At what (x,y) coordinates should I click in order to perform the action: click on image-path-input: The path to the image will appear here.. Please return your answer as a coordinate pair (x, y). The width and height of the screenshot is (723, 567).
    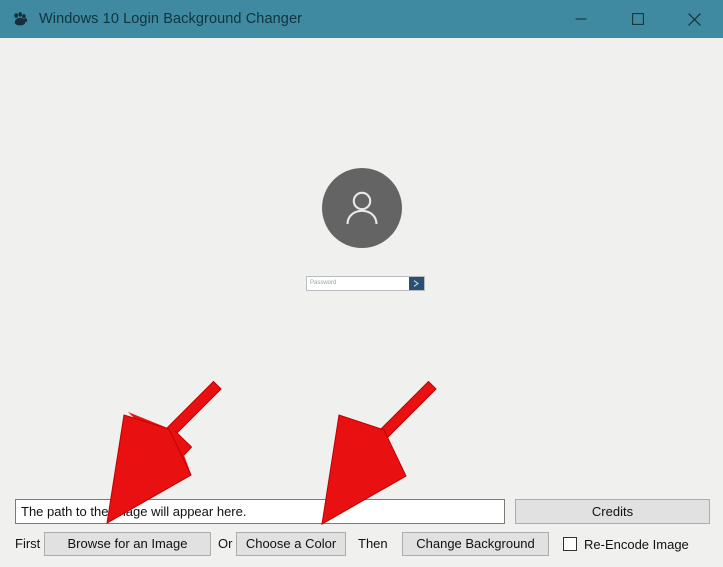
    Looking at the image, I should click on (260, 511).